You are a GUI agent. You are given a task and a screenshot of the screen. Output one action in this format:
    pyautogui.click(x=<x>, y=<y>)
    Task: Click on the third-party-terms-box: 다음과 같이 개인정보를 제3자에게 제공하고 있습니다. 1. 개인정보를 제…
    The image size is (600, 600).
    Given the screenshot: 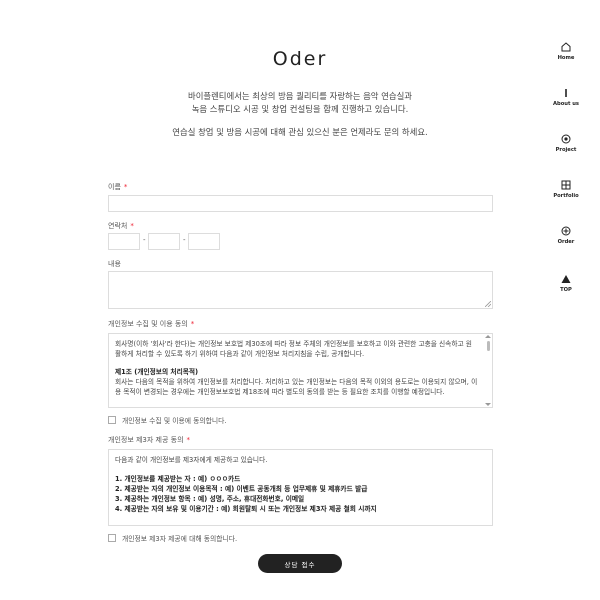 What is the action you would take?
    pyautogui.click(x=300, y=487)
    